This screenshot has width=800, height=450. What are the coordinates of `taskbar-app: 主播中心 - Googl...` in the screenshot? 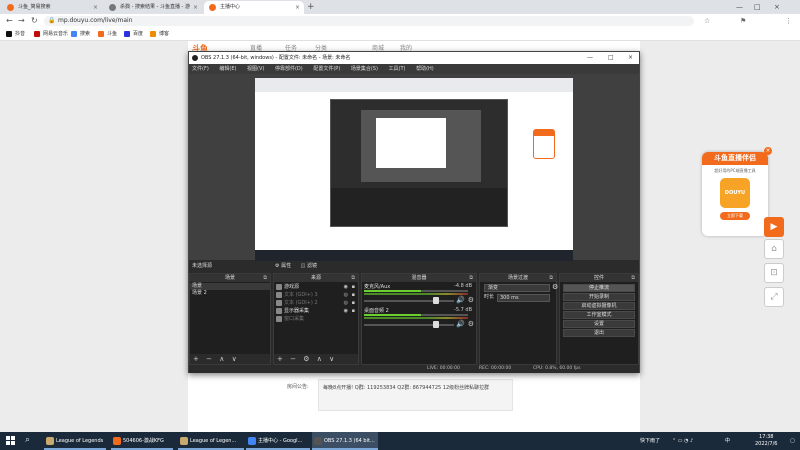 It's located at (278, 441).